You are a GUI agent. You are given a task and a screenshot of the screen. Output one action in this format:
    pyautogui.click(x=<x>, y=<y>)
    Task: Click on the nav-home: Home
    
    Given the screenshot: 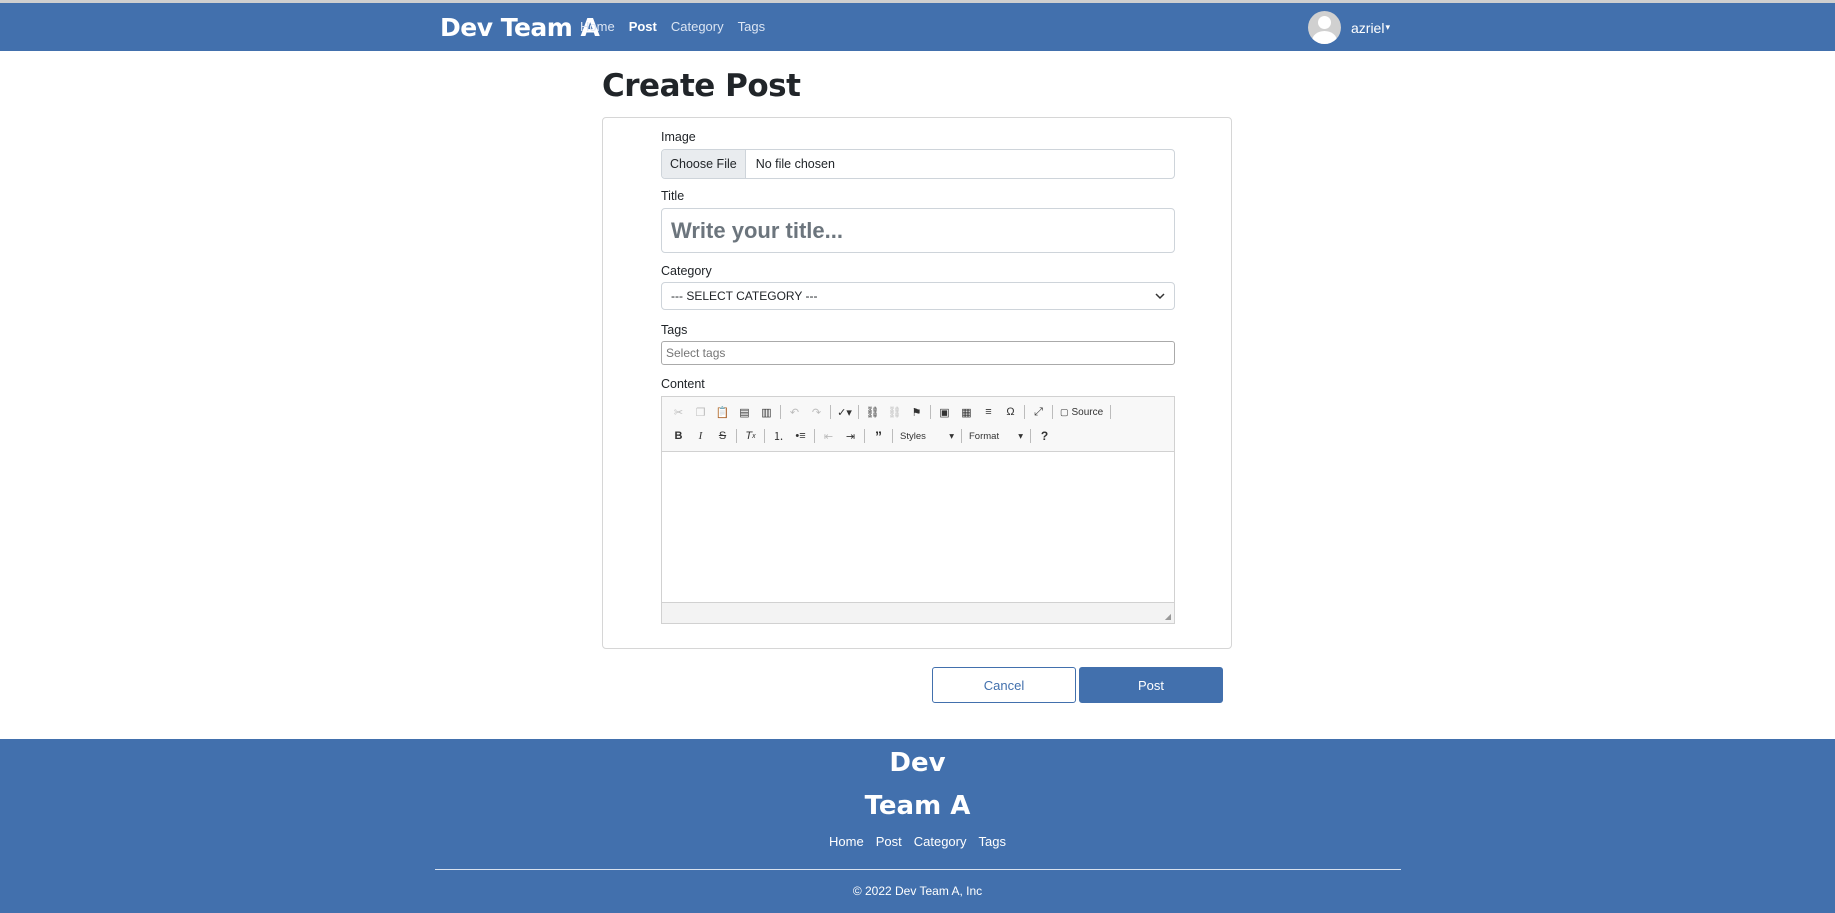 What is the action you would take?
    pyautogui.click(x=597, y=26)
    